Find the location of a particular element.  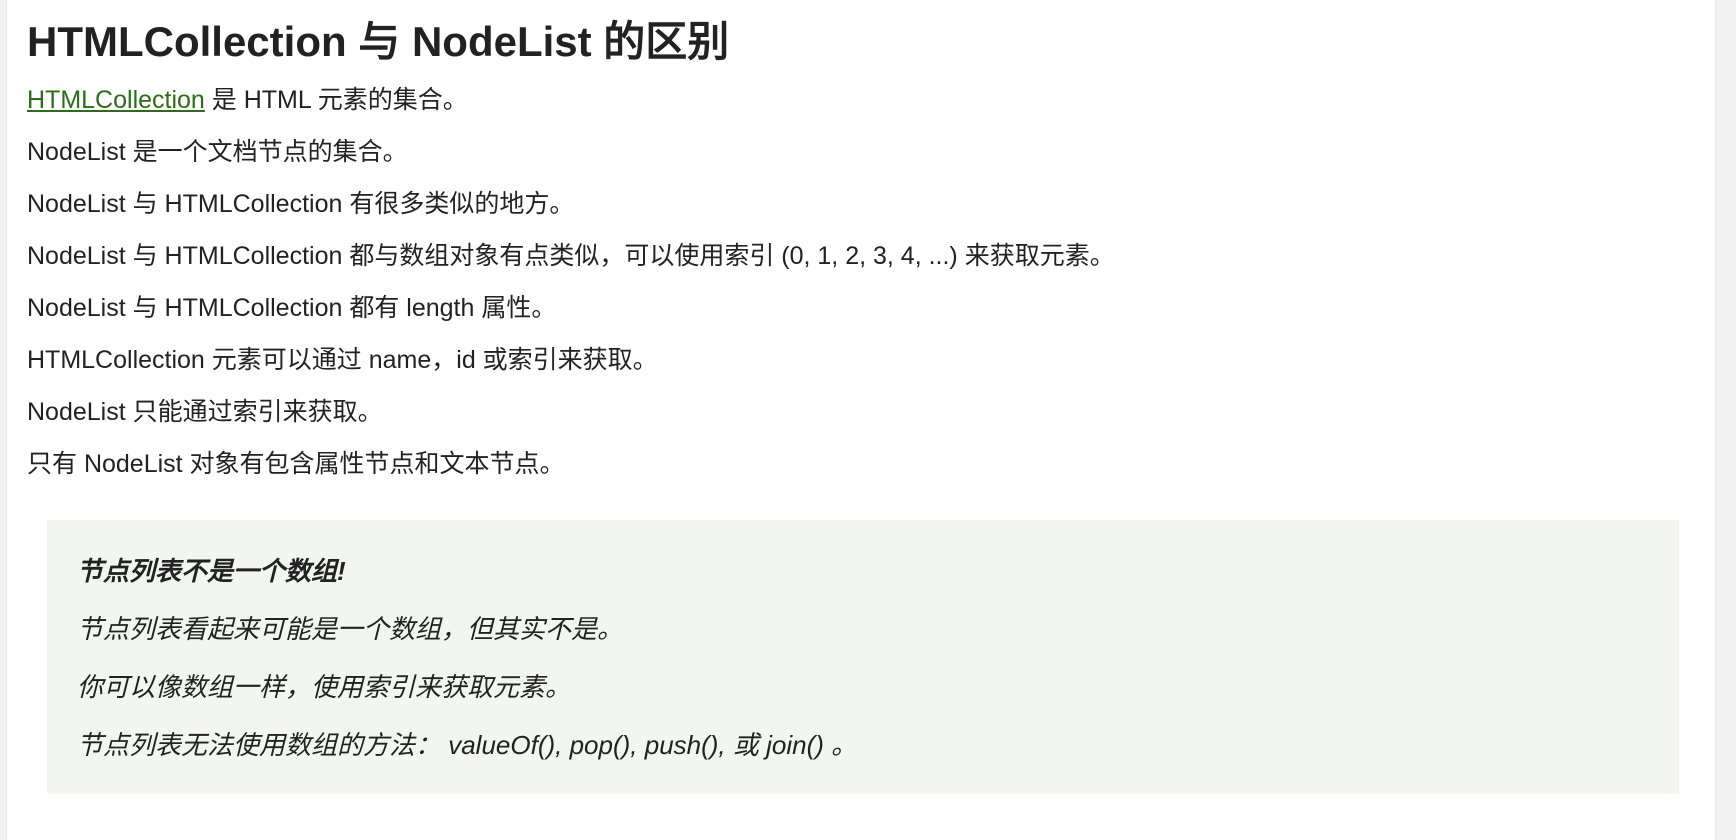

note-title: 节点列表不是一个数组! is located at coordinates (211, 571).